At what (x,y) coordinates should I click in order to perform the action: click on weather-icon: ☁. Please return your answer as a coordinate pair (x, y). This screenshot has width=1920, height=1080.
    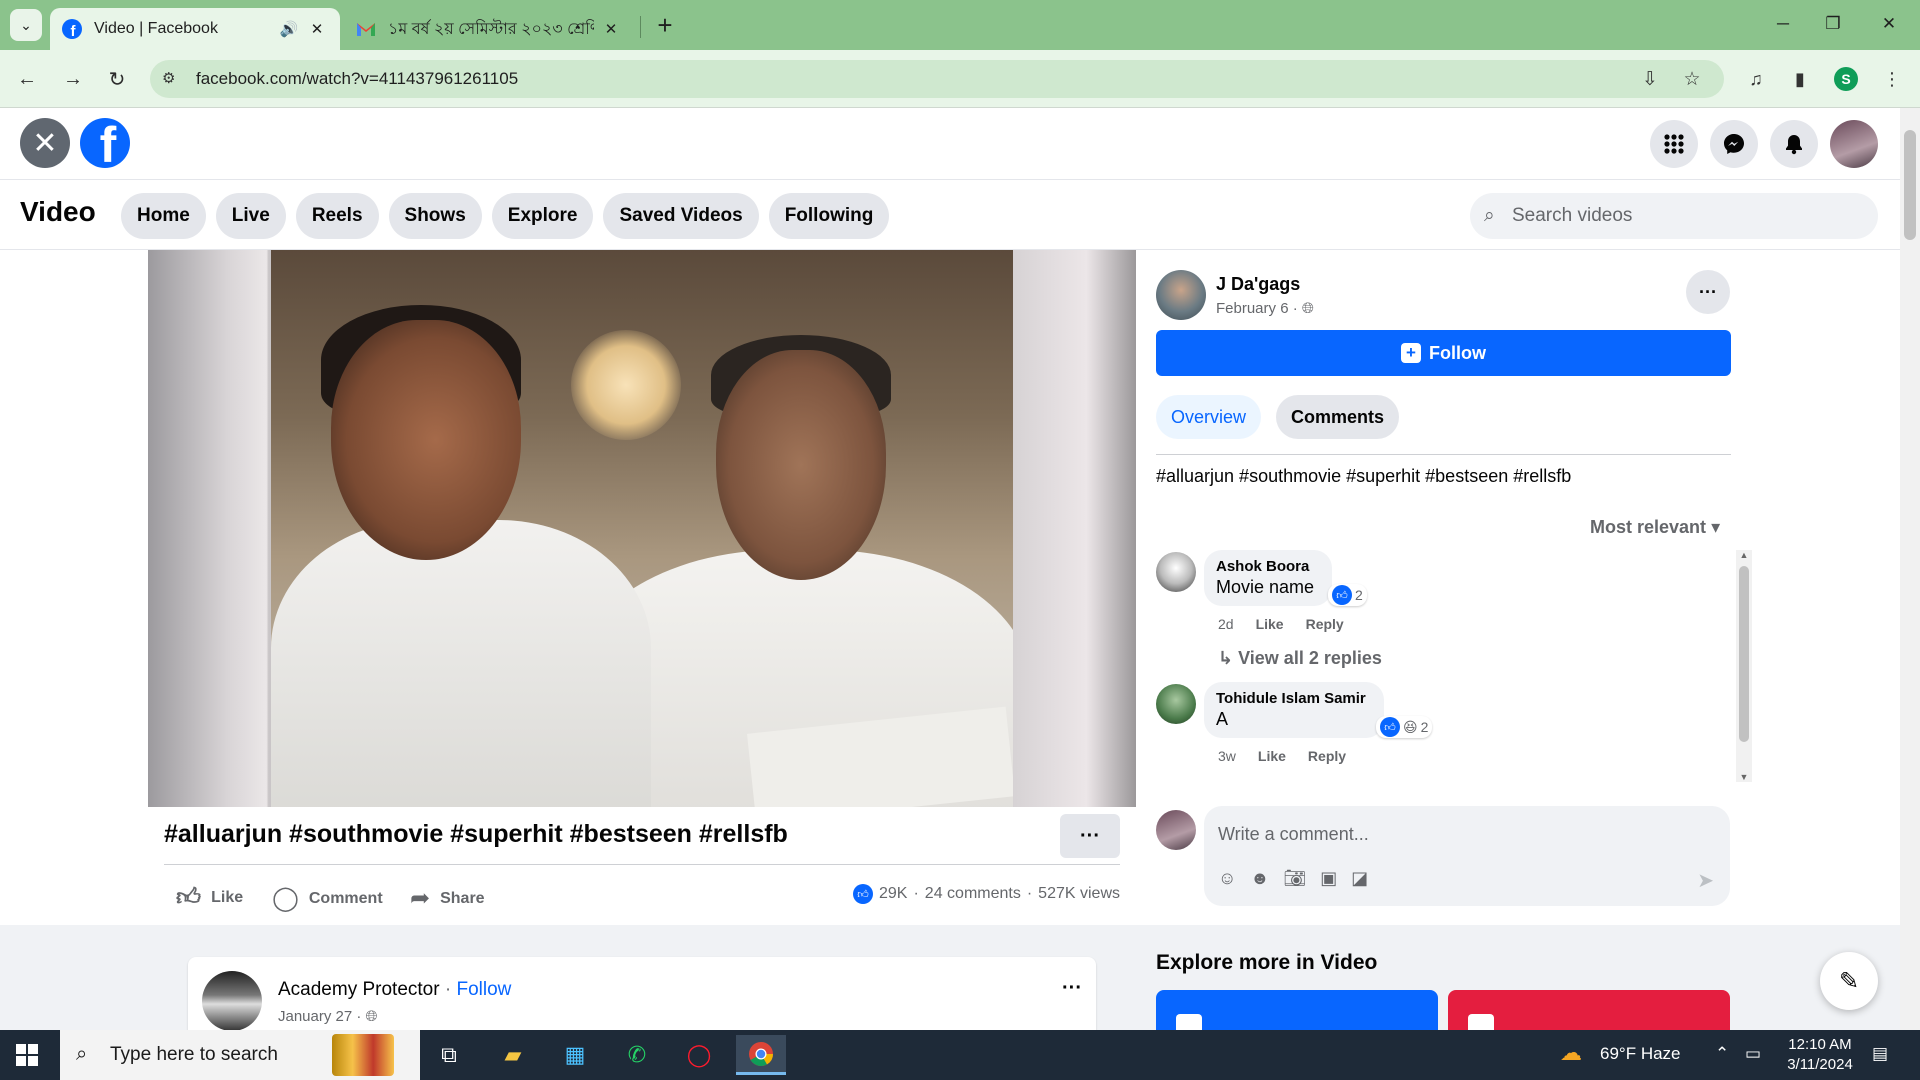
    Looking at the image, I should click on (1571, 1053).